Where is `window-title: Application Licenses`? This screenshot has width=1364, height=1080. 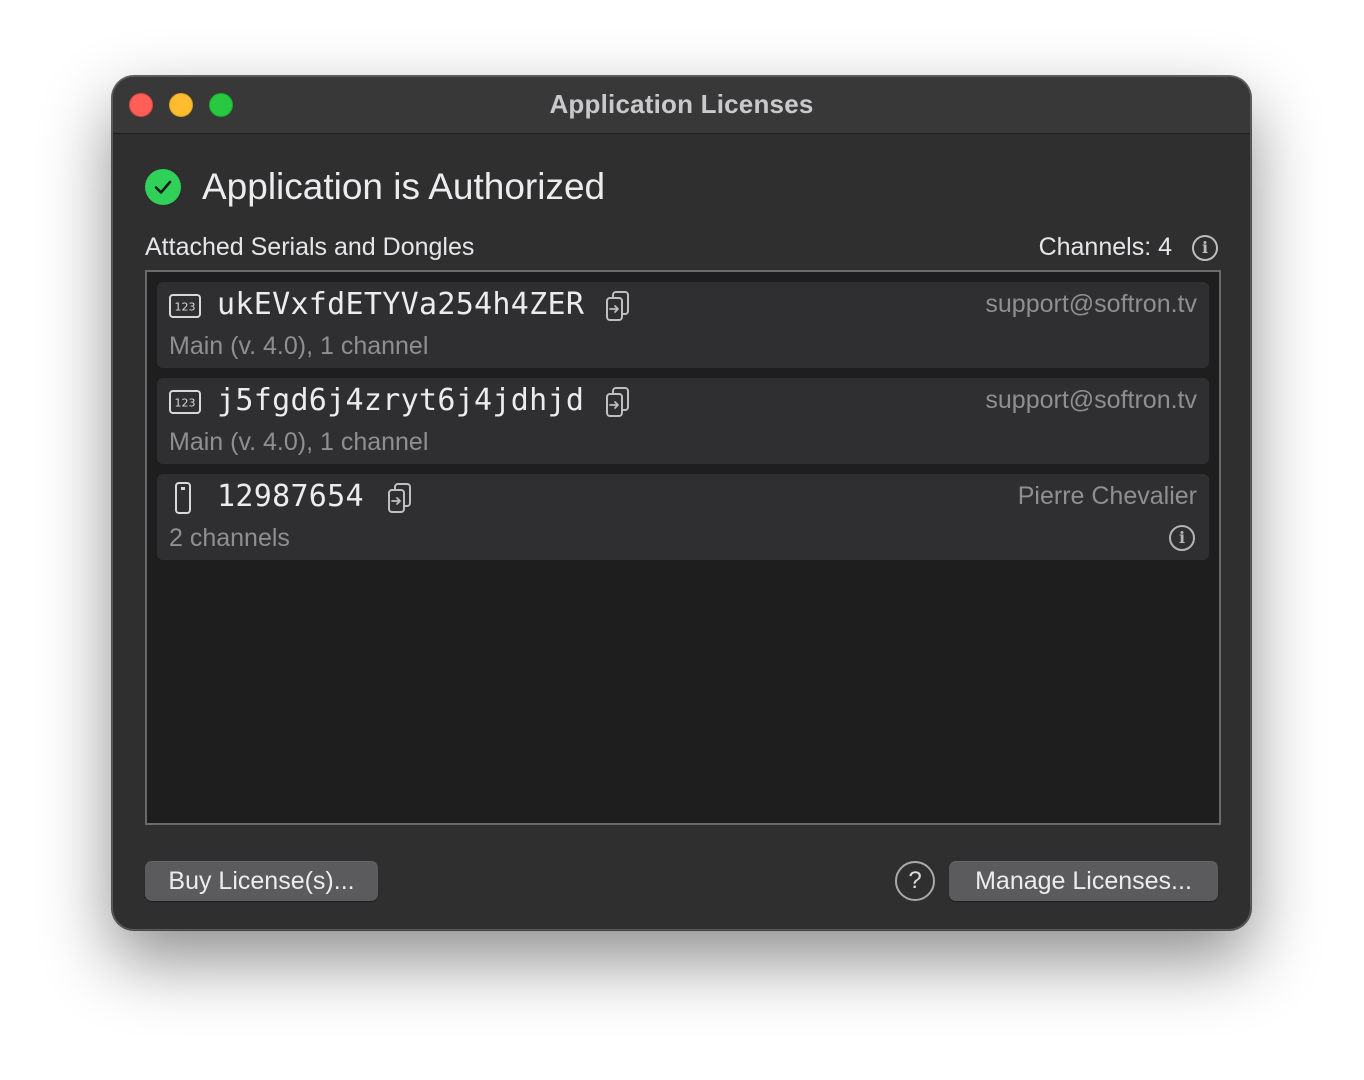 window-title: Application Licenses is located at coordinates (681, 104).